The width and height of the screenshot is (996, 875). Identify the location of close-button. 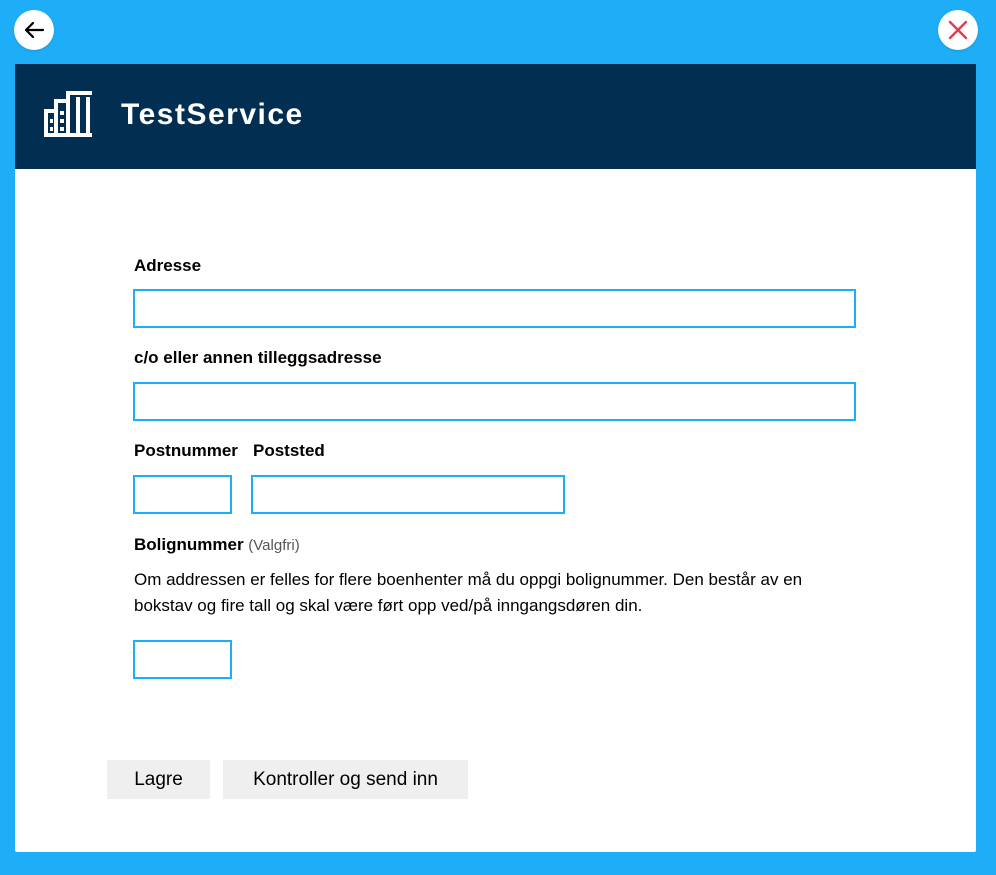
(958, 30).